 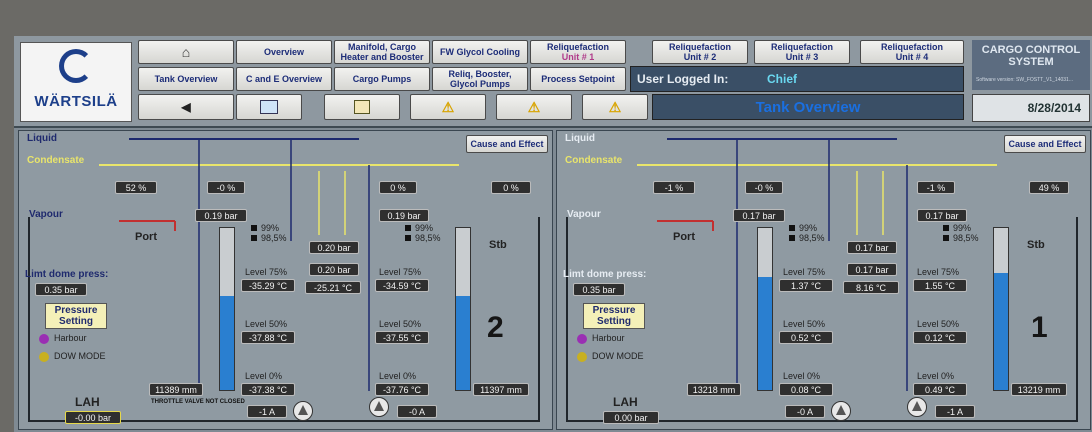 I want to click on port-pressure: 0.19 bar, so click(x=221, y=215).